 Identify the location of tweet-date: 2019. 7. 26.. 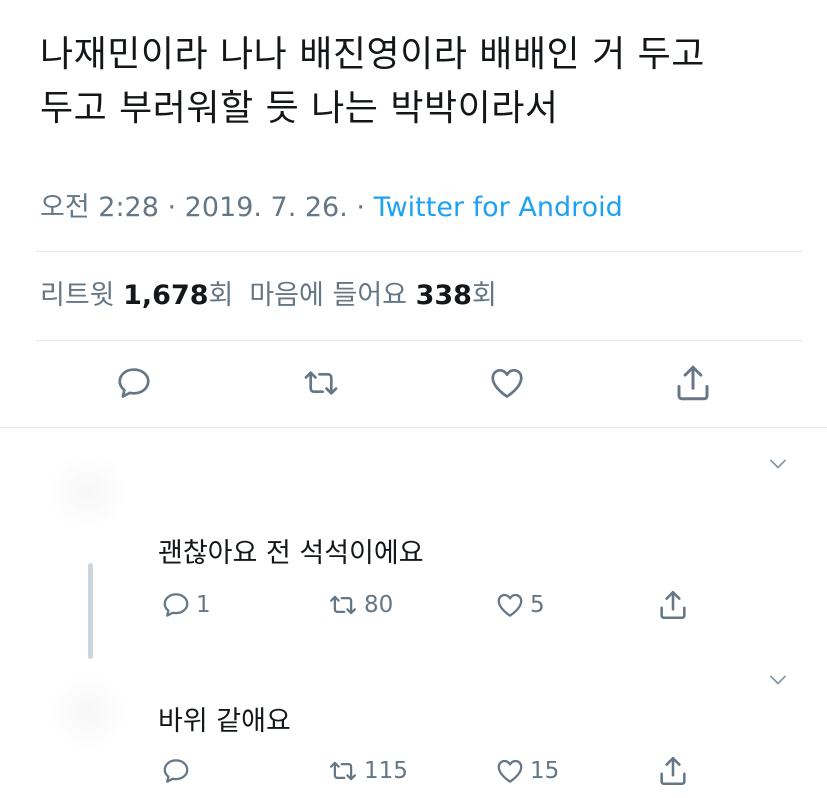
(266, 207).